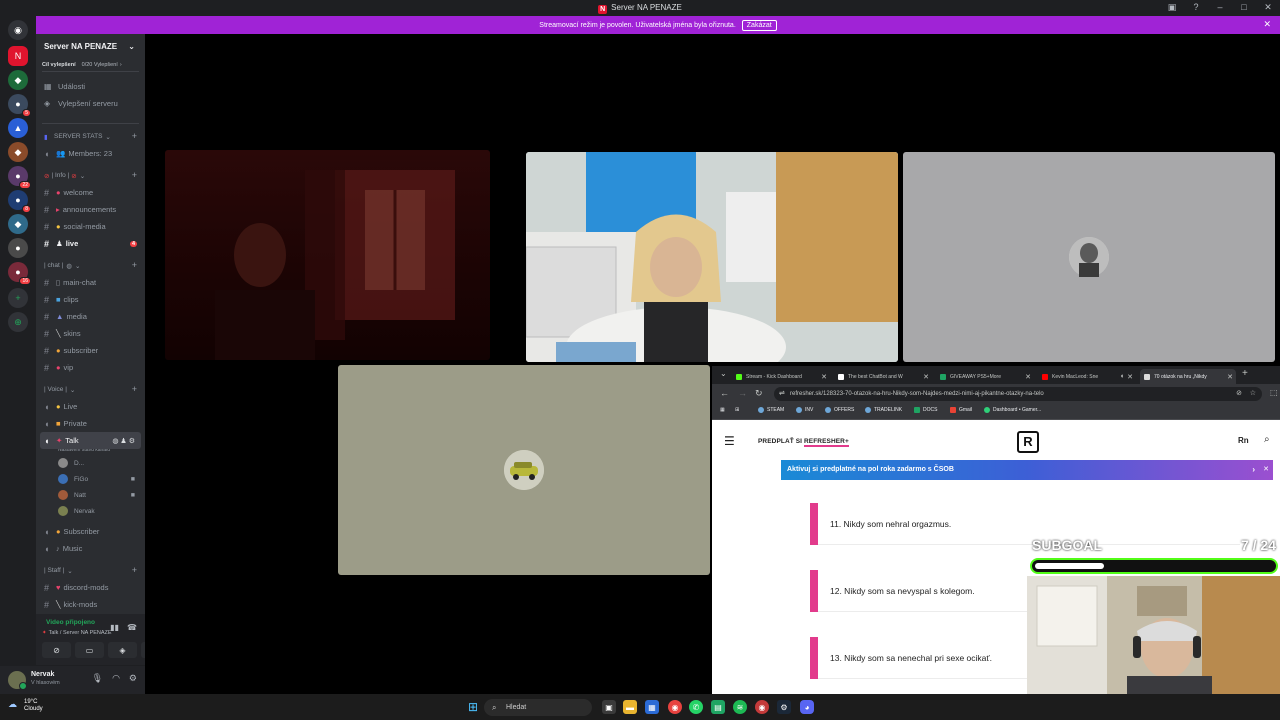 This screenshot has height=720, width=1280. Describe the element at coordinates (883, 410) in the screenshot. I see `bookmark-item: TRADELINK` at that location.